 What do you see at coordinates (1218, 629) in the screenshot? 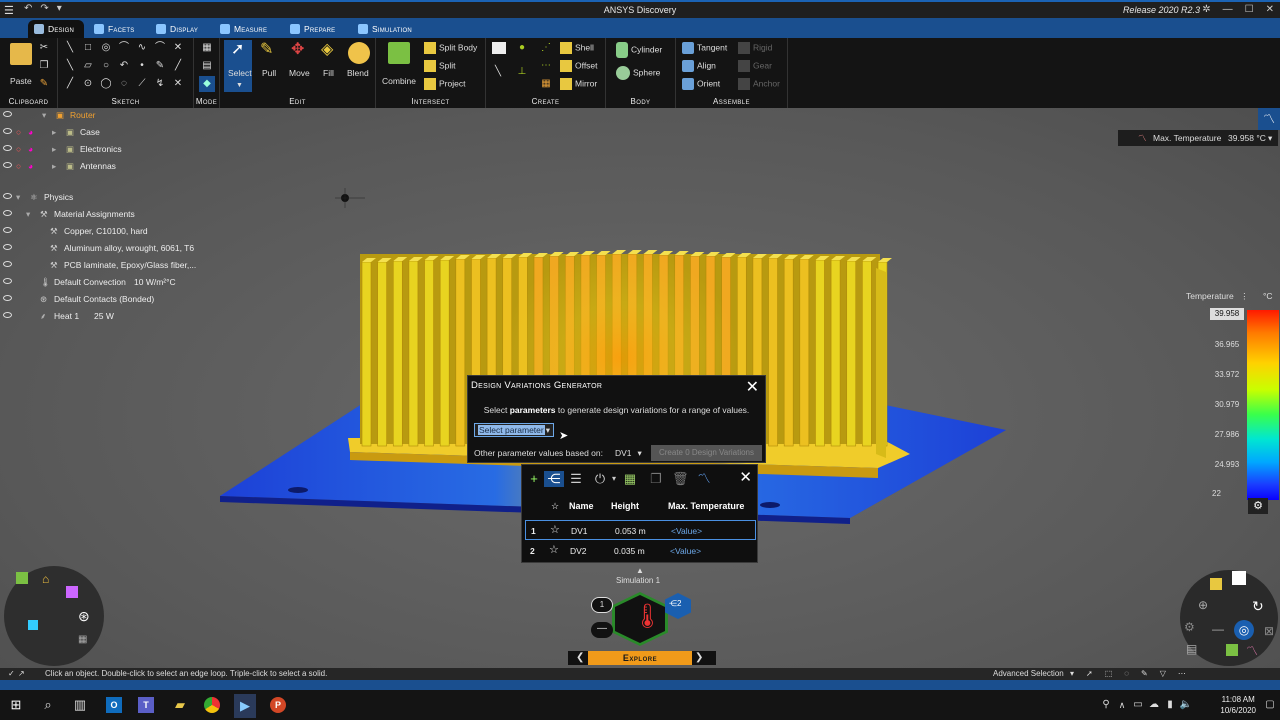
I see `zoom-icon: —` at bounding box center [1218, 629].